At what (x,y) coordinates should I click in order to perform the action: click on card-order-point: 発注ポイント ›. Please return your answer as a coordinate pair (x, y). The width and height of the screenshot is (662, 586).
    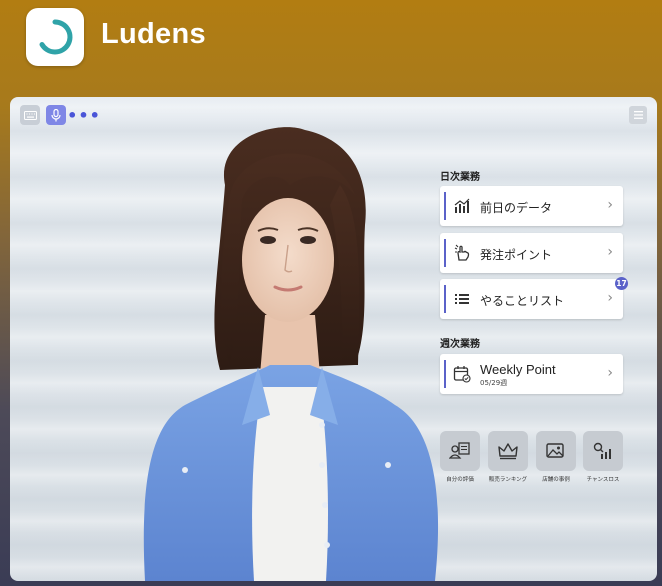
    Looking at the image, I should click on (531, 253).